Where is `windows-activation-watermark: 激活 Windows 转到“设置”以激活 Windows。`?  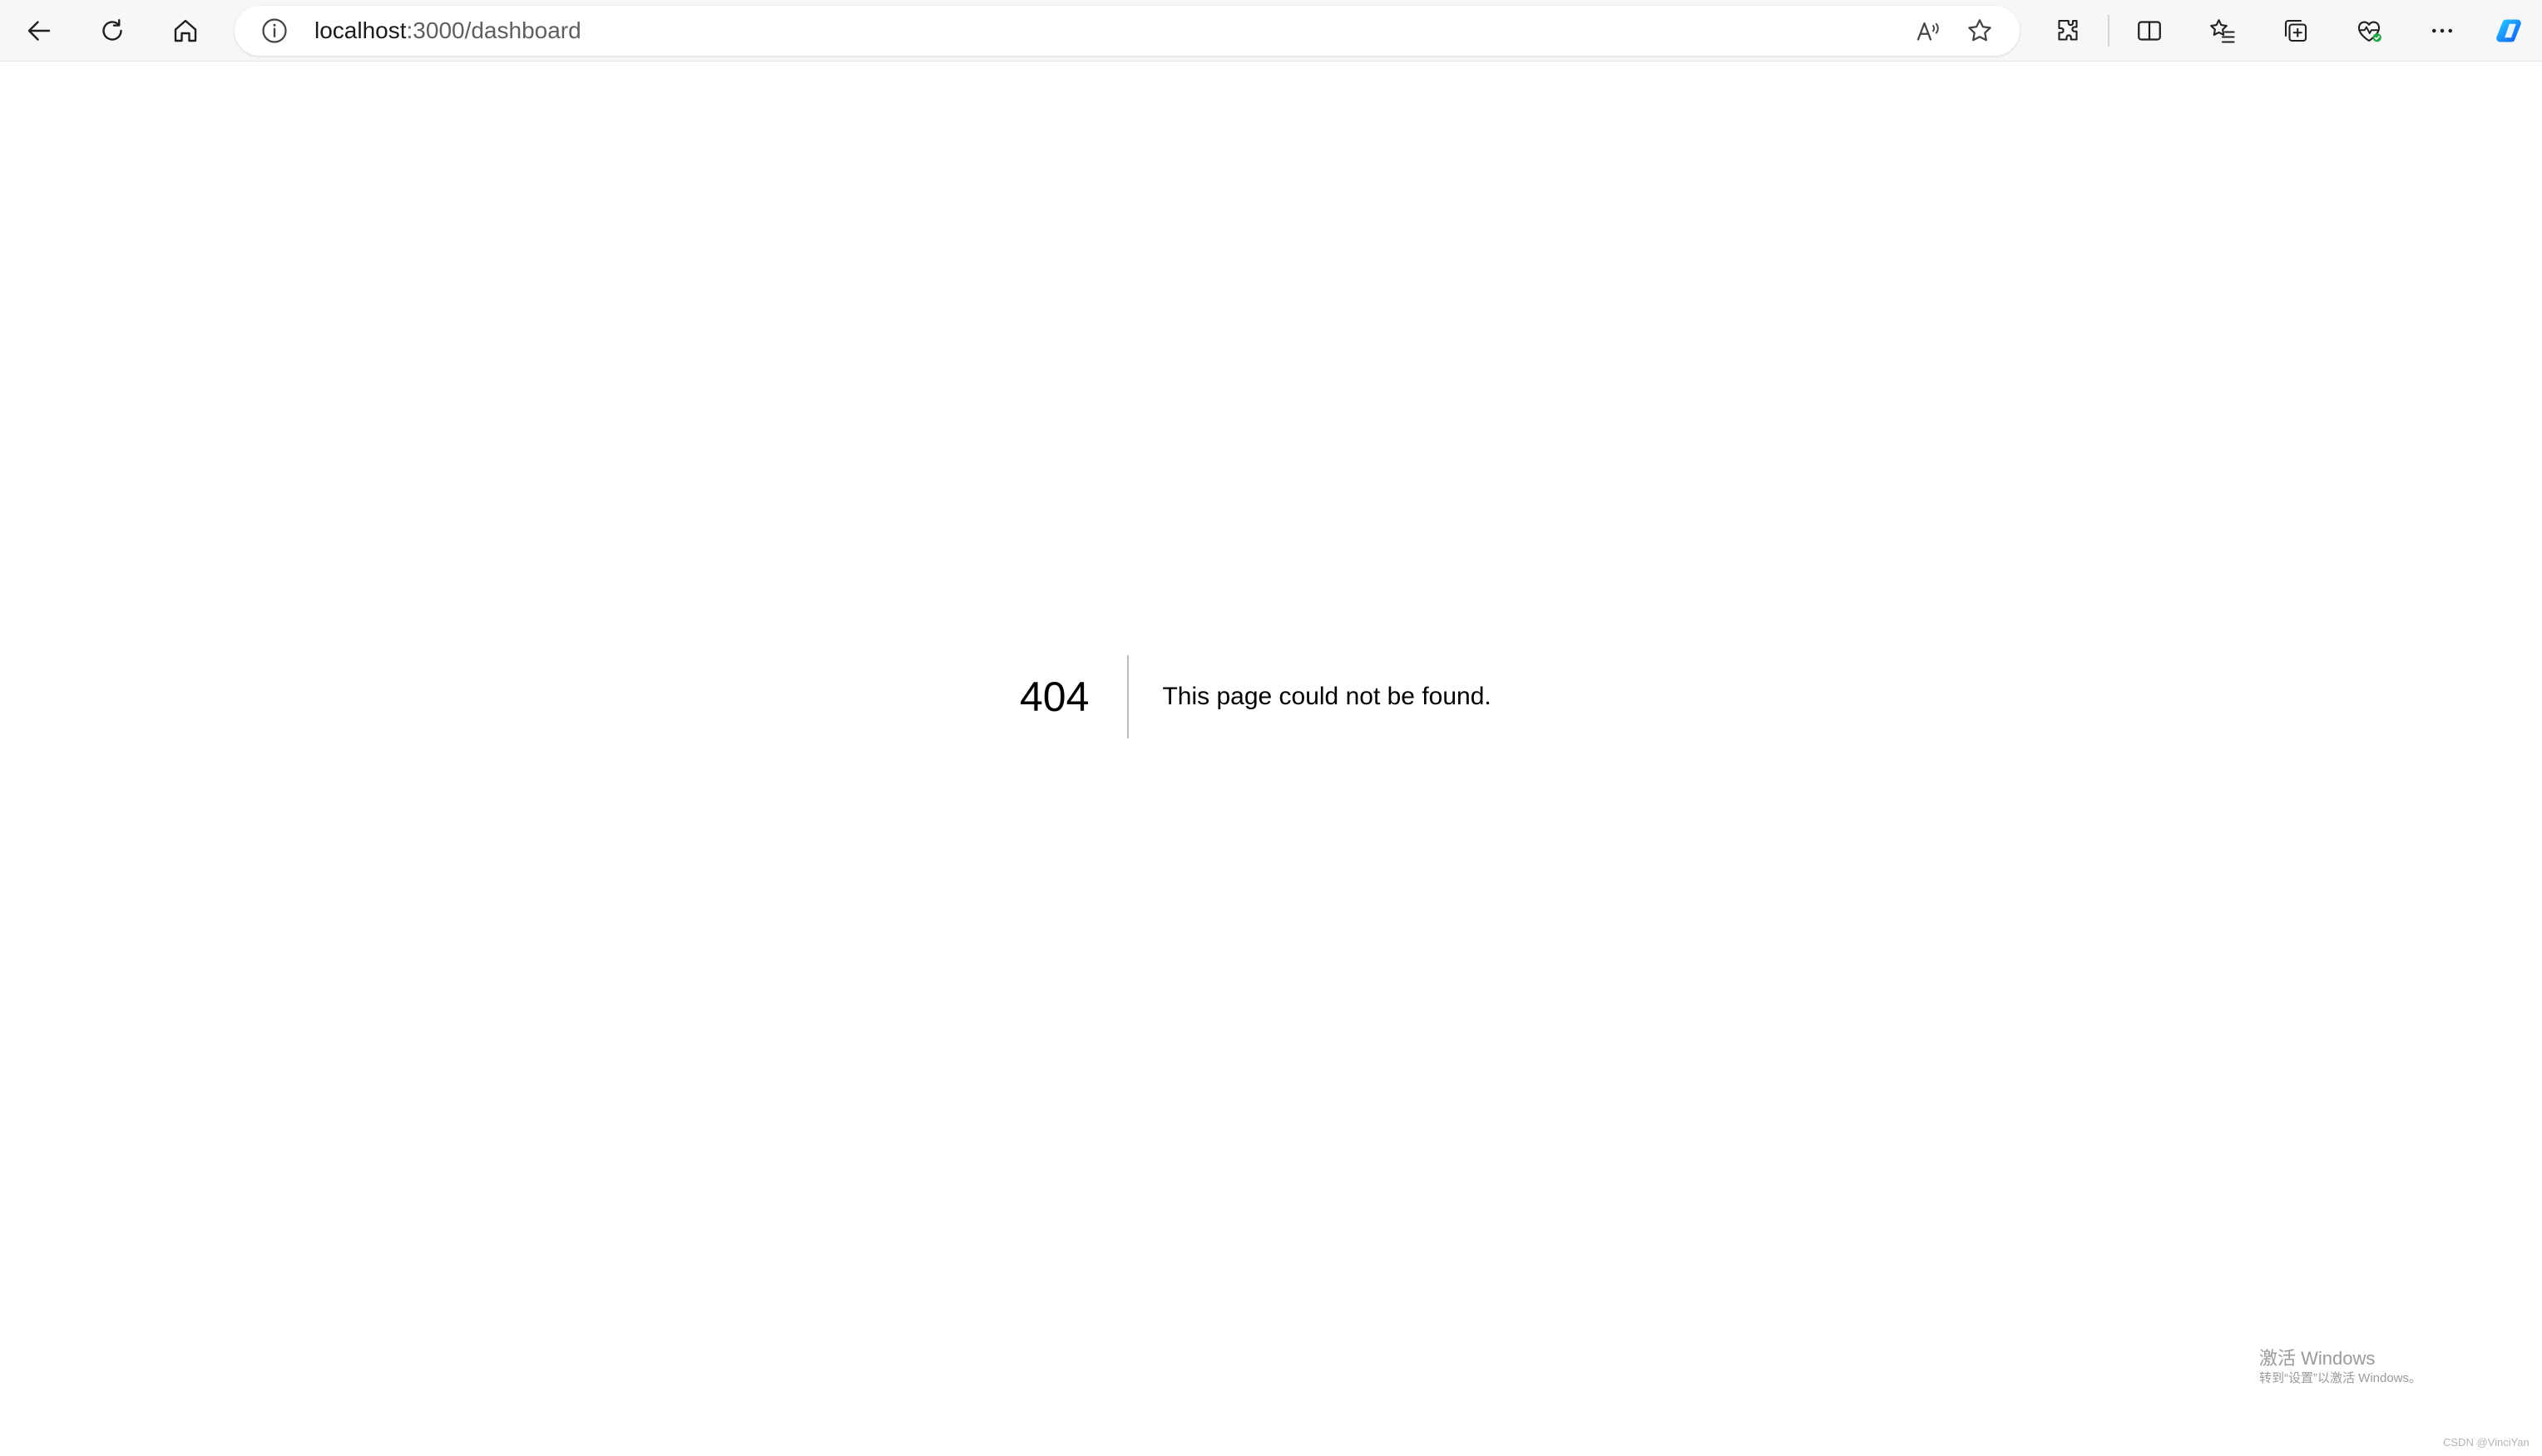
windows-activation-watermark: 激活 Windows 转到“设置”以激活 Windows。 is located at coordinates (2340, 1367).